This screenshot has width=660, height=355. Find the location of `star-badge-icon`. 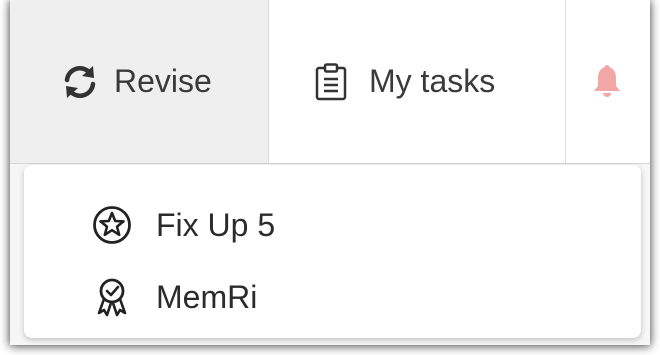

star-badge-icon is located at coordinates (112, 225).